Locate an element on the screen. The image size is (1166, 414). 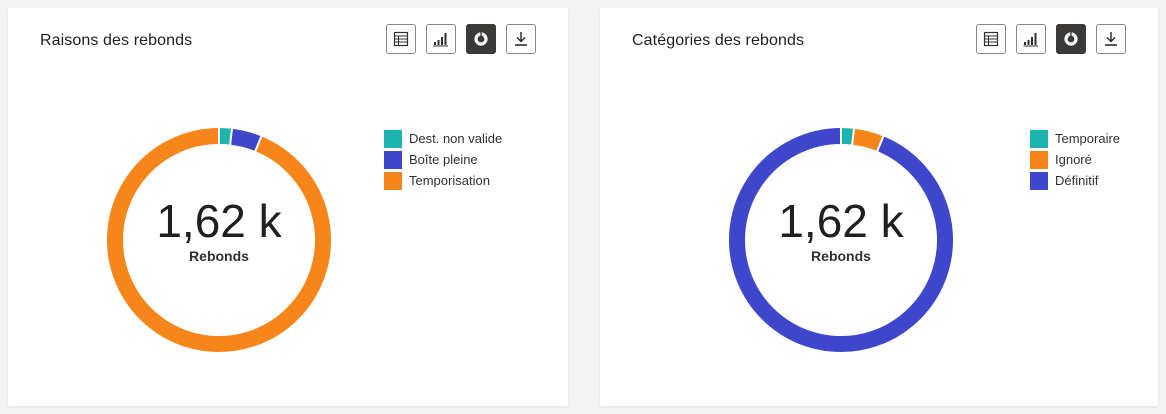
legend: Temporaire Ignoré Définitif is located at coordinates (1075, 159).